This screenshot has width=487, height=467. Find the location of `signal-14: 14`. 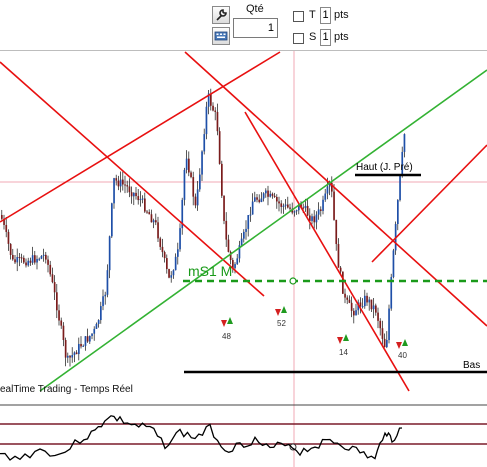

signal-14: 14 is located at coordinates (343, 345).